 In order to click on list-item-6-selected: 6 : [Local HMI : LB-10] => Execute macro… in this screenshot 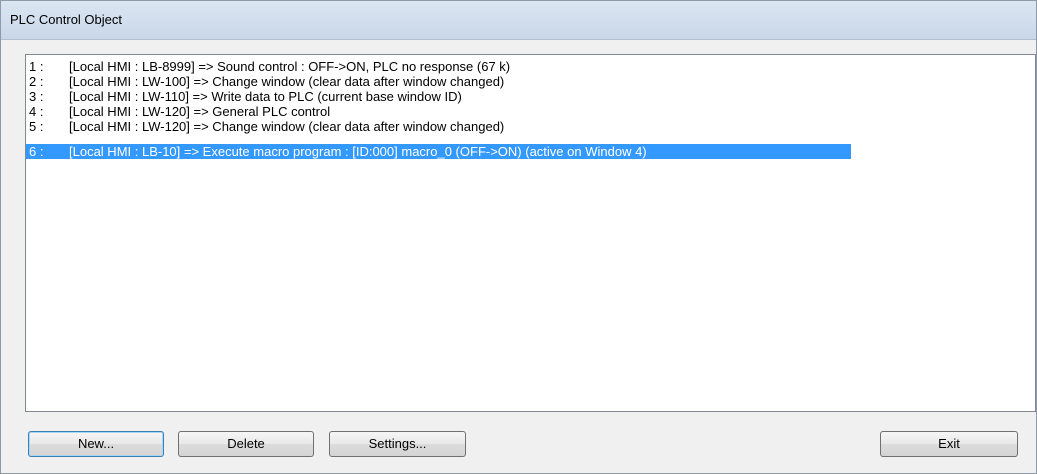, I will do `click(438, 151)`.